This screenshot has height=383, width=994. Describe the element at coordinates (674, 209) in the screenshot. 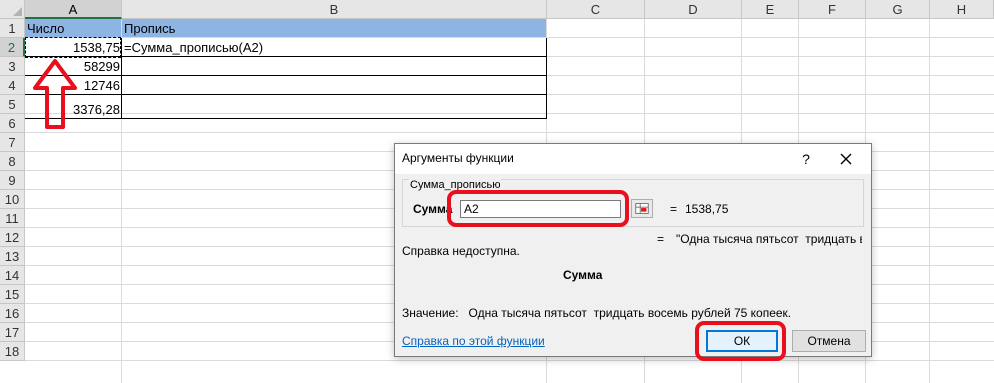

I see `argument-equals: =` at that location.